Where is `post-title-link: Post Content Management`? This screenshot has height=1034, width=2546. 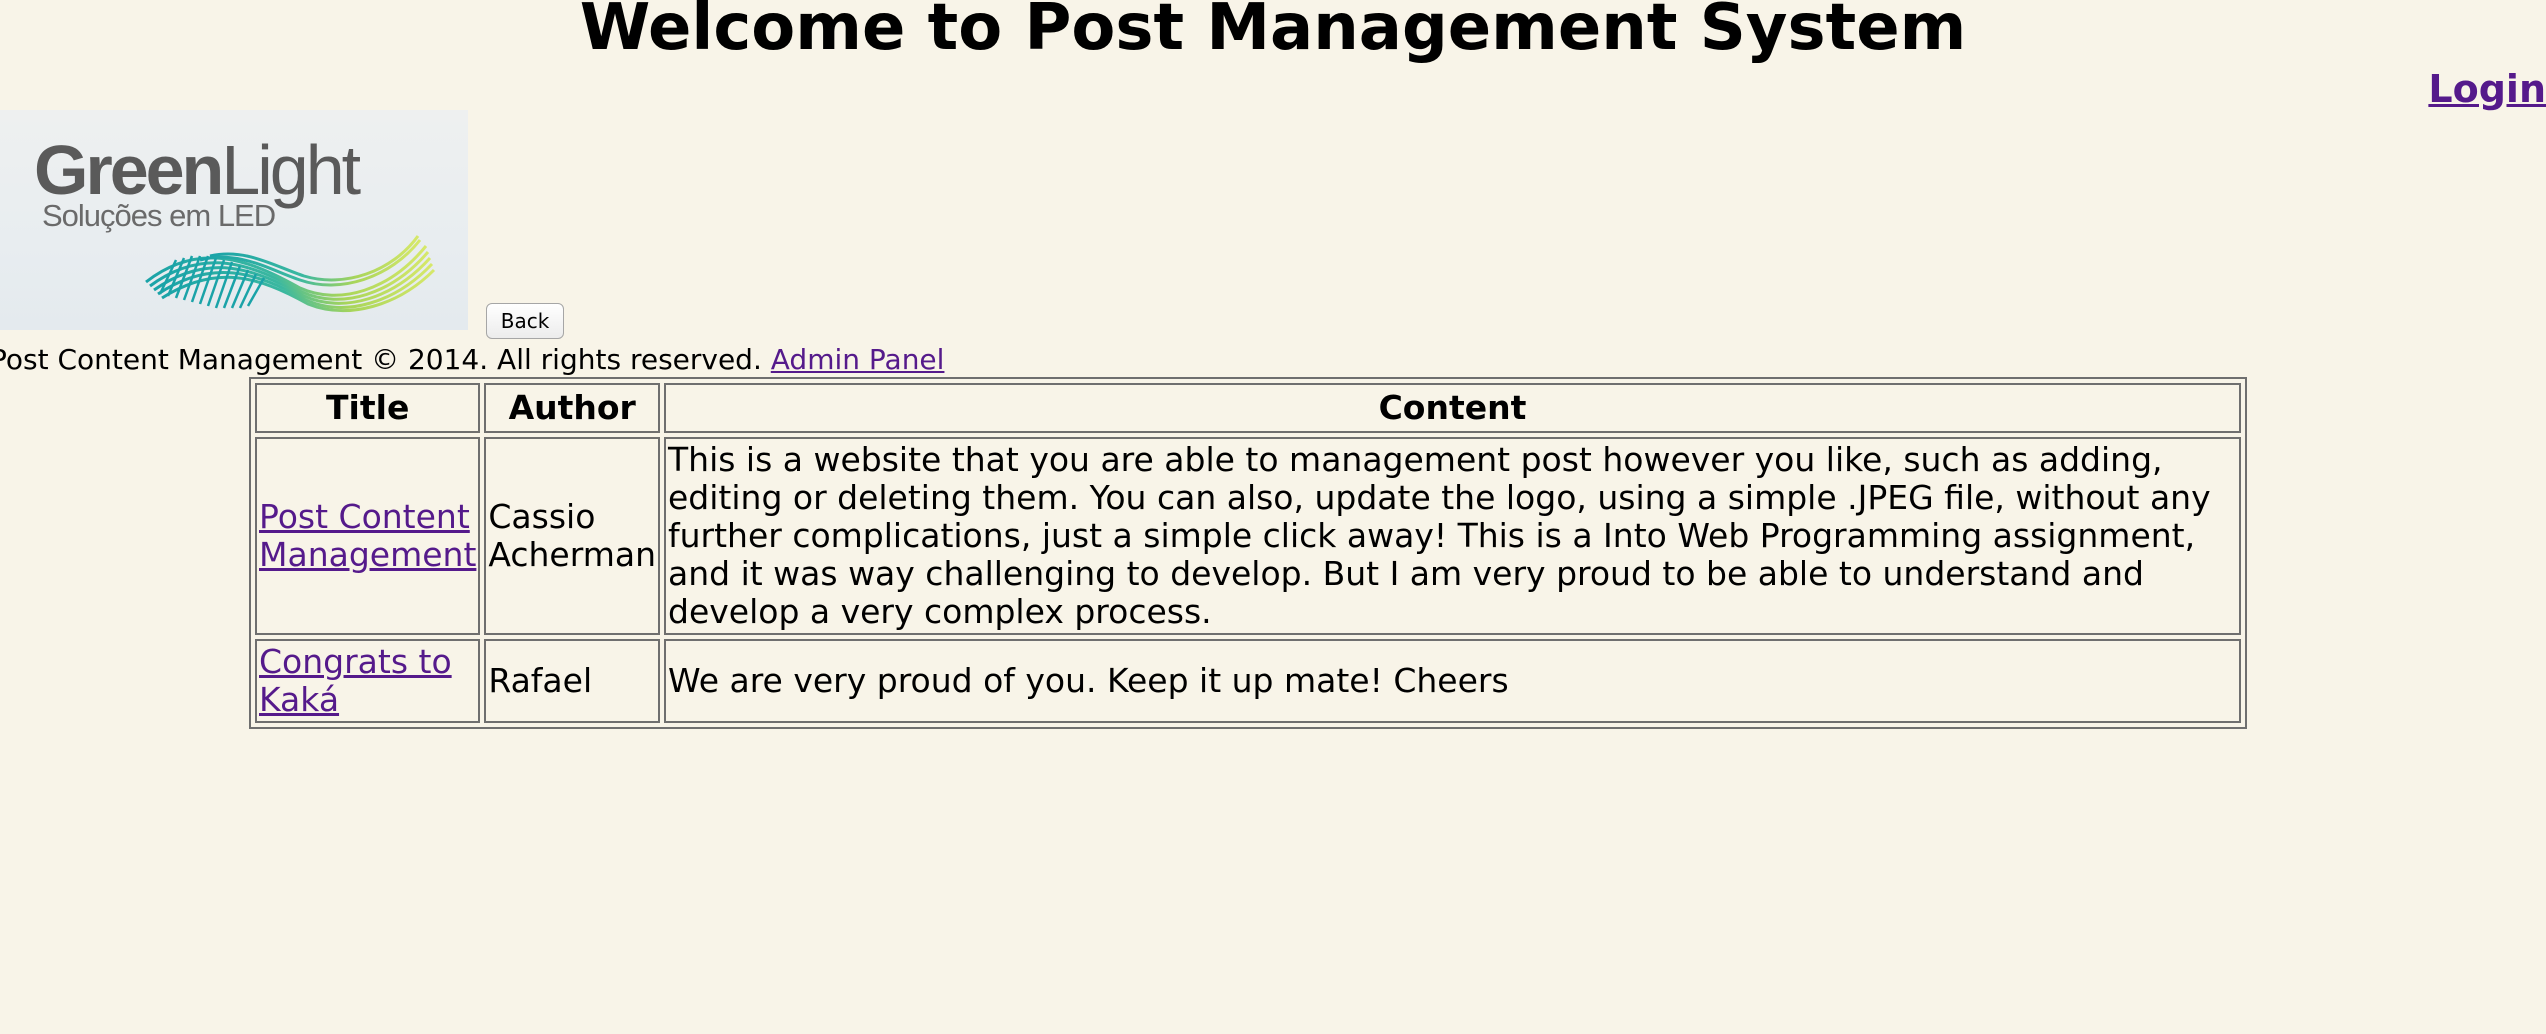 post-title-link: Post Content Management is located at coordinates (367, 535).